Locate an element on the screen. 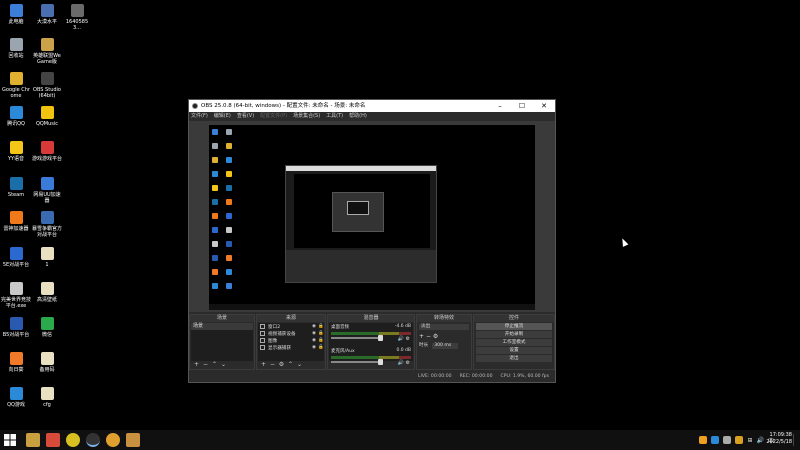 The image size is (800, 450). add-transition-icon: + is located at coordinates (421, 336).